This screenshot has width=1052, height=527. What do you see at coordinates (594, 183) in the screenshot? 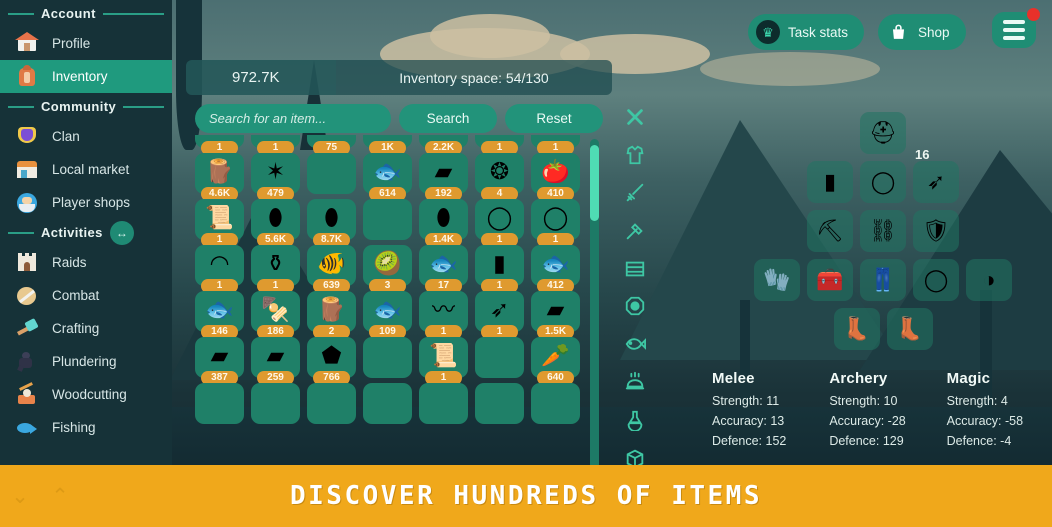
I see `scrollbar-thumb` at bounding box center [594, 183].